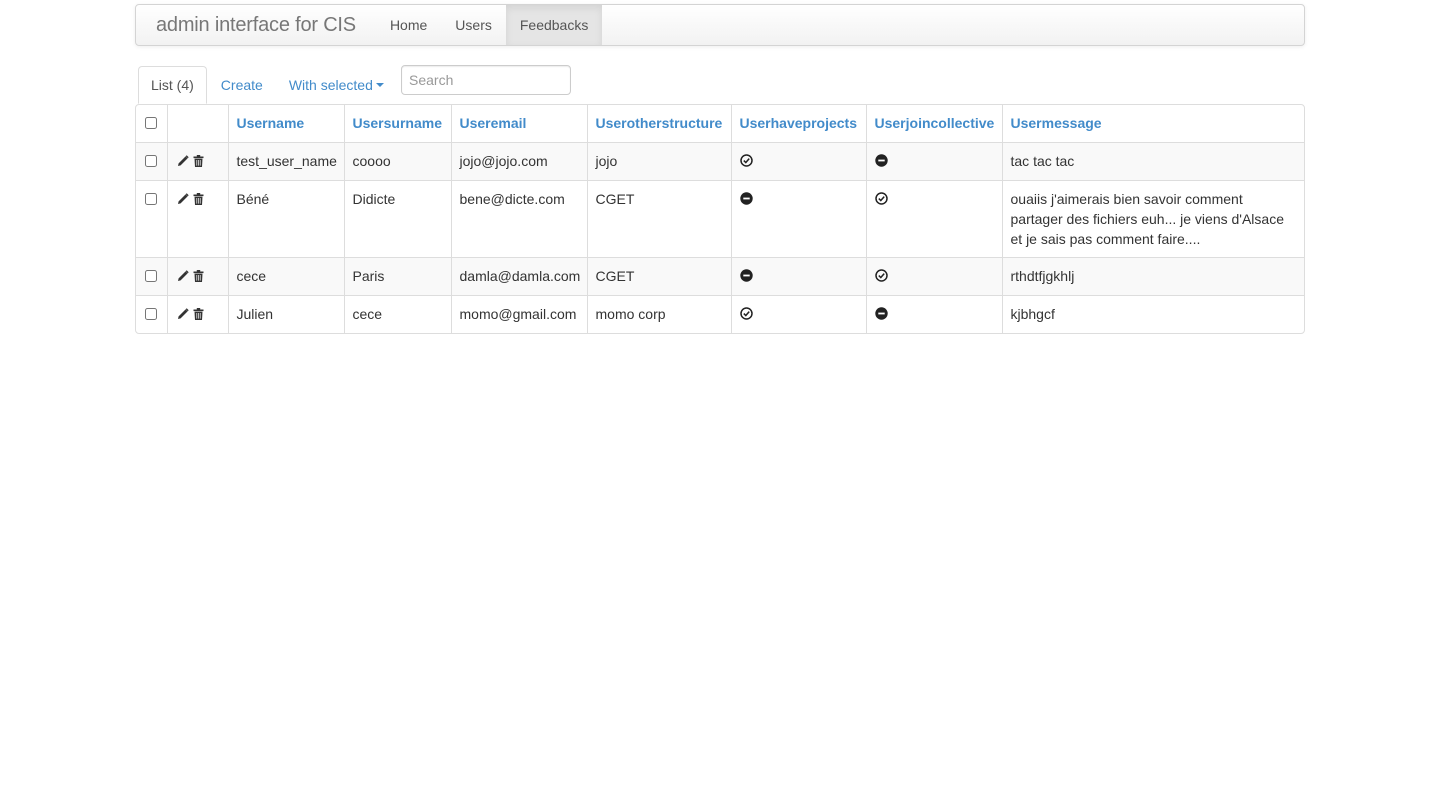 The height and width of the screenshot is (788, 1440). I want to click on select-all-checkbox, so click(151, 123).